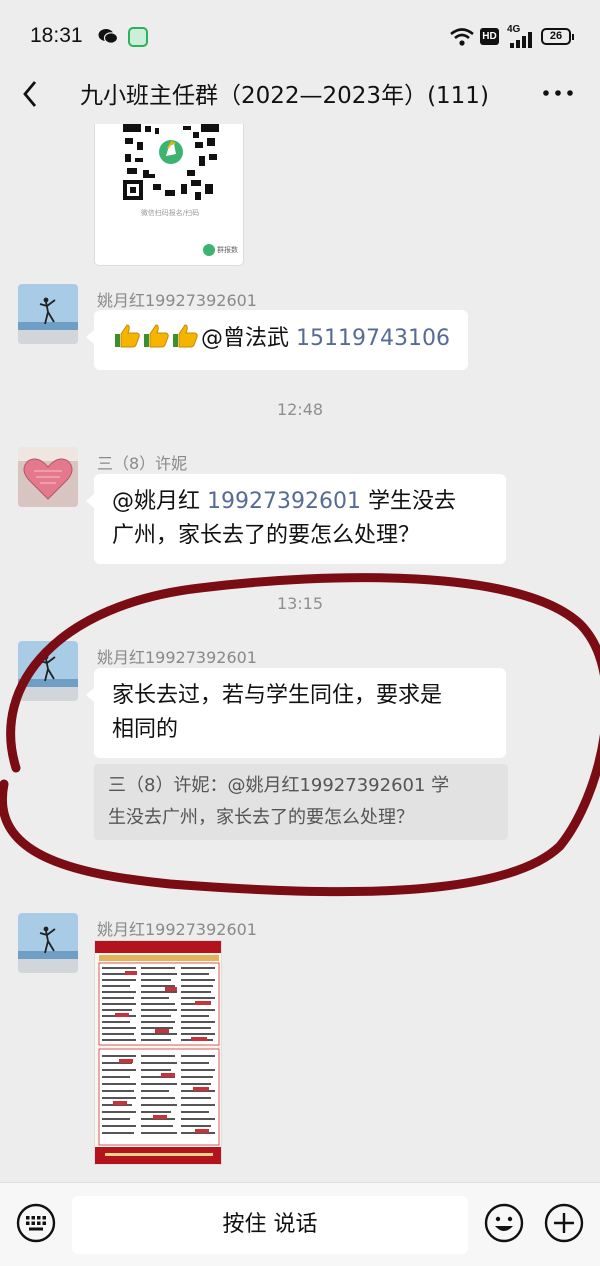 This screenshot has height=1266, width=600. Describe the element at coordinates (284, 501) in the screenshot. I see `phone-number-link: 19927392601` at that location.